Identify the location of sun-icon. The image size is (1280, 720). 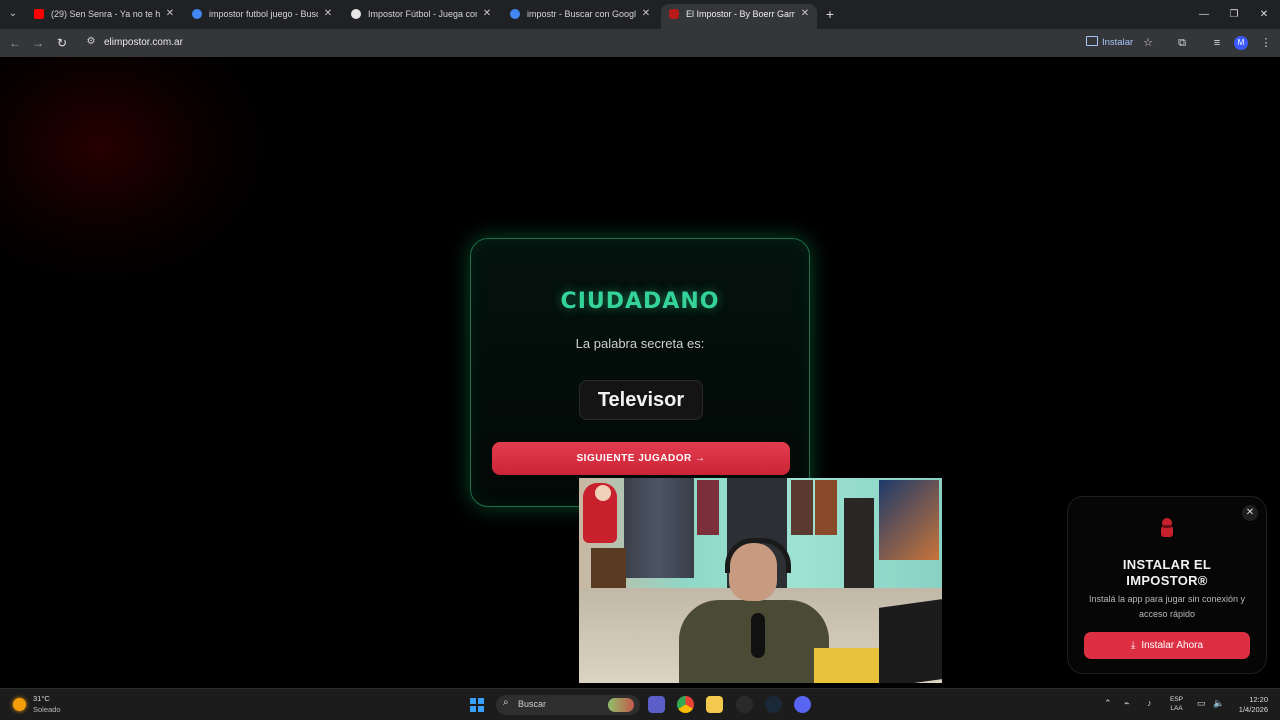
(19, 704).